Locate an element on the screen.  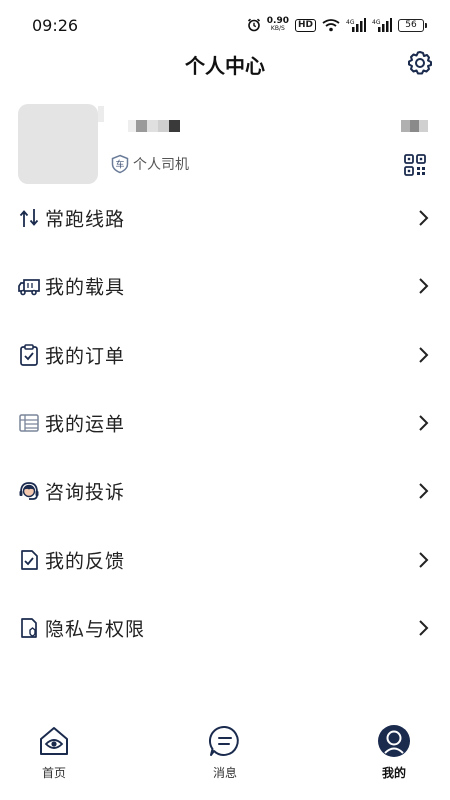
network-speed: 0.90 KB/S is located at coordinates (278, 25).